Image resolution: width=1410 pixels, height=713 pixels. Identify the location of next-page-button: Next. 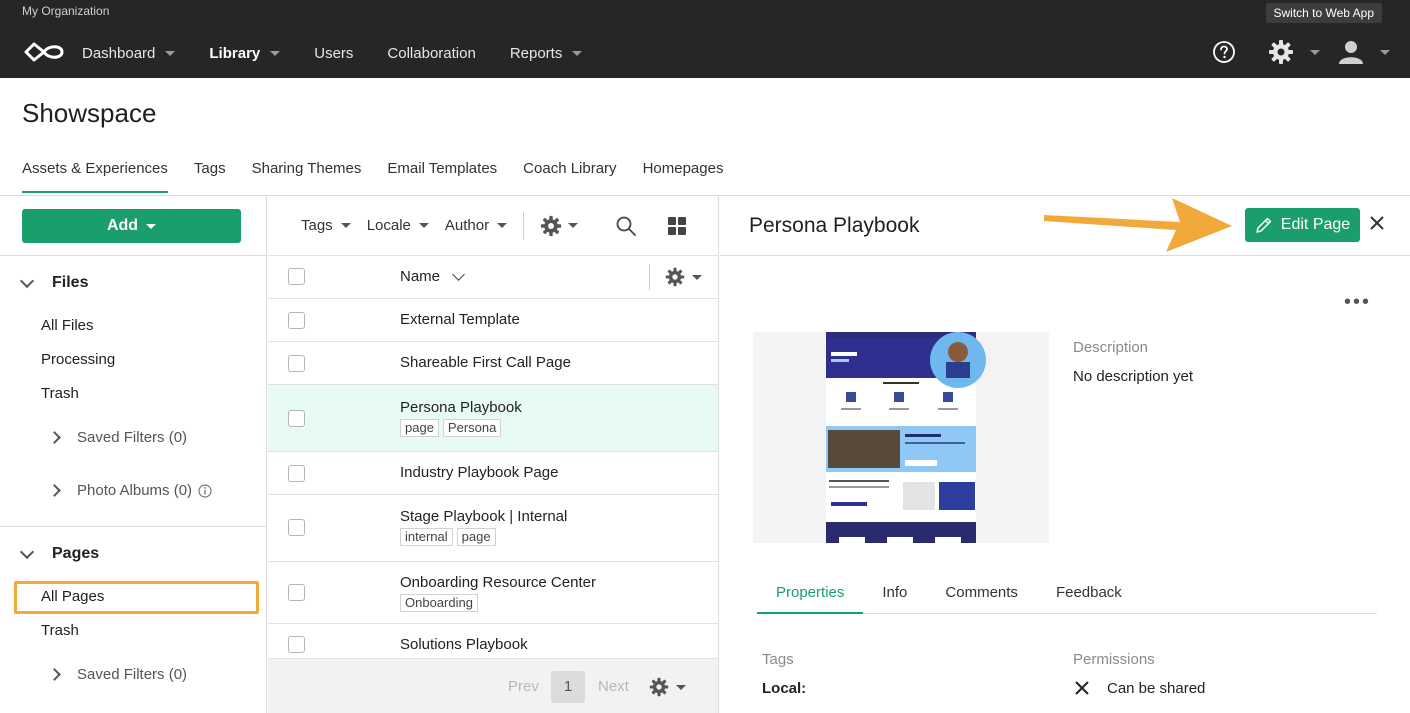
(613, 686).